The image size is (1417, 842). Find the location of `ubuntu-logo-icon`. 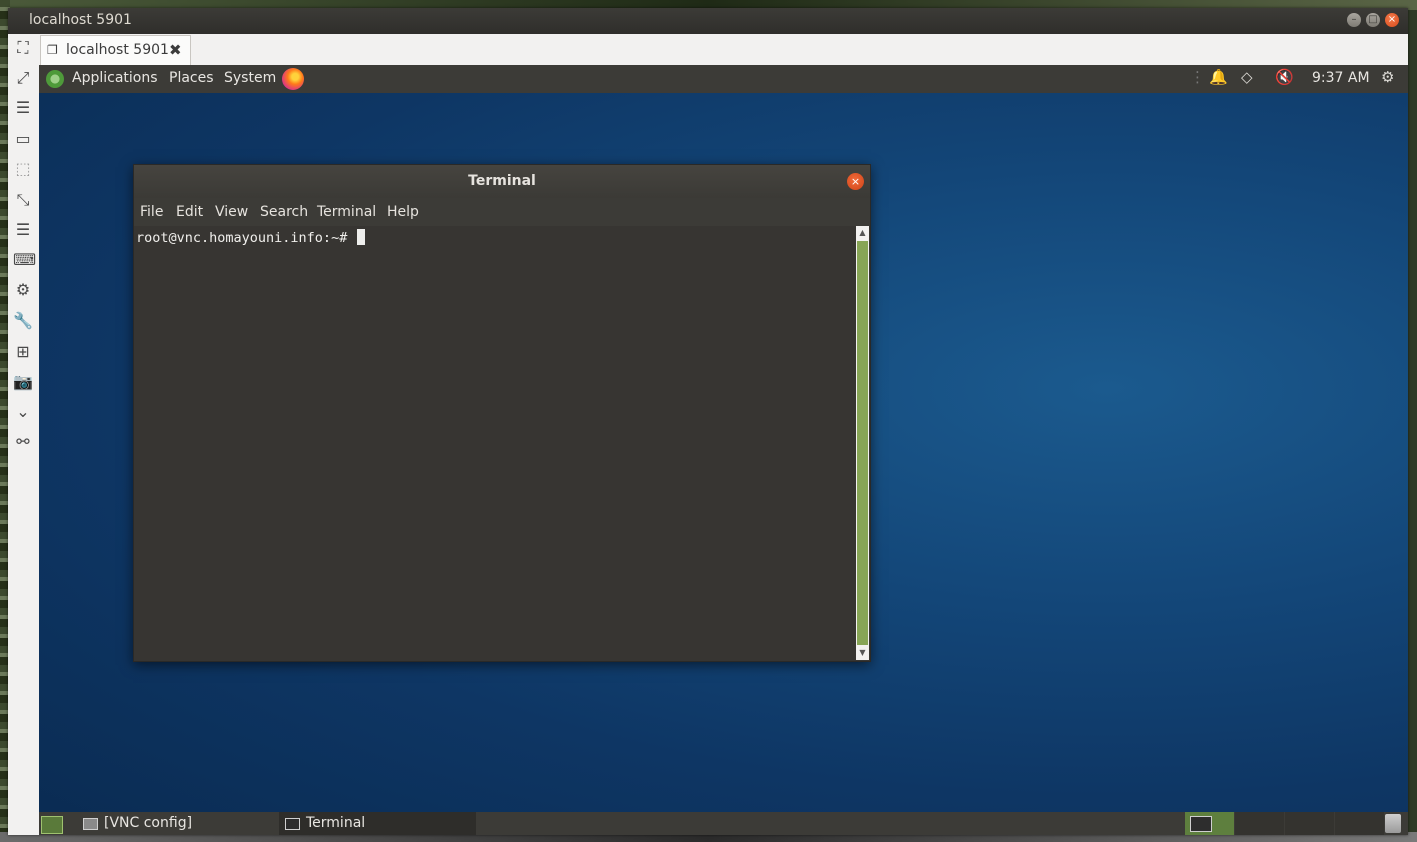

ubuntu-logo-icon is located at coordinates (55, 79).